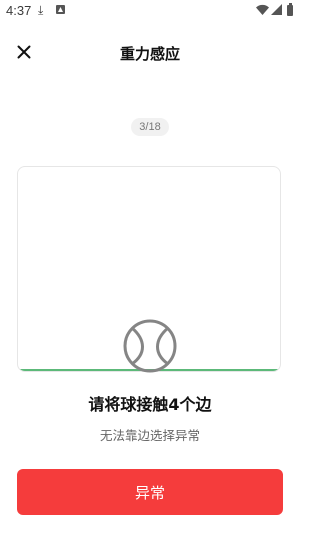  I want to click on signal-icon, so click(276, 9).